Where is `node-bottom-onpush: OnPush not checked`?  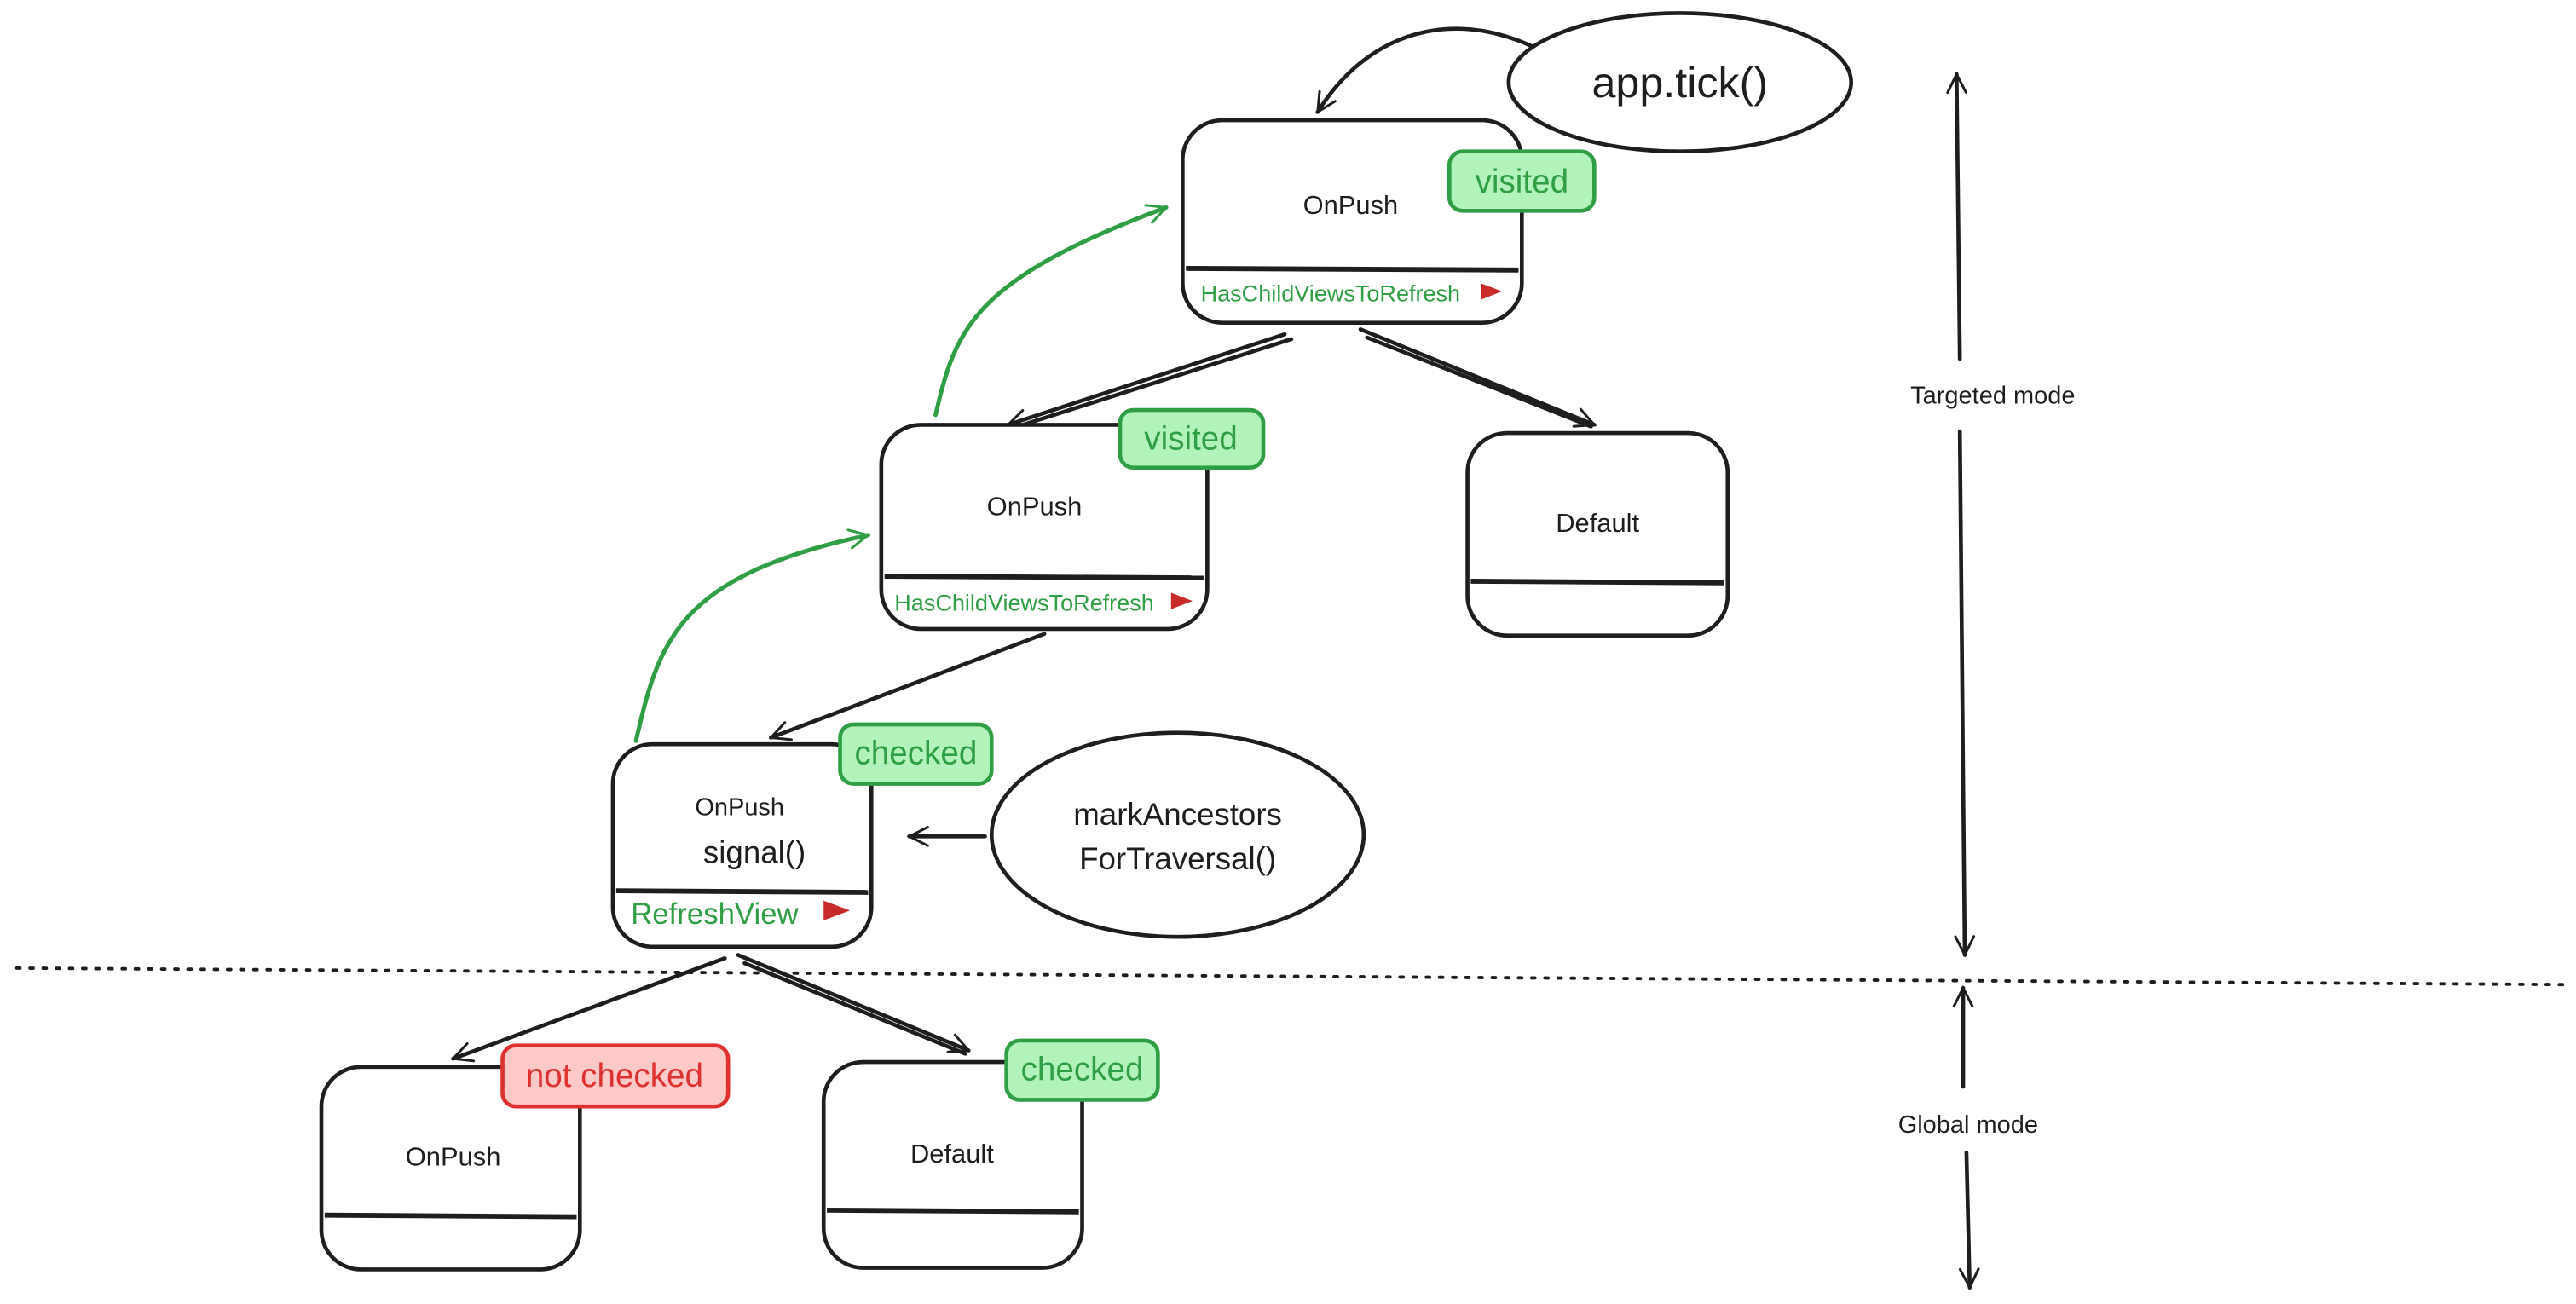
node-bottom-onpush: OnPush not checked is located at coordinates (525, 1157).